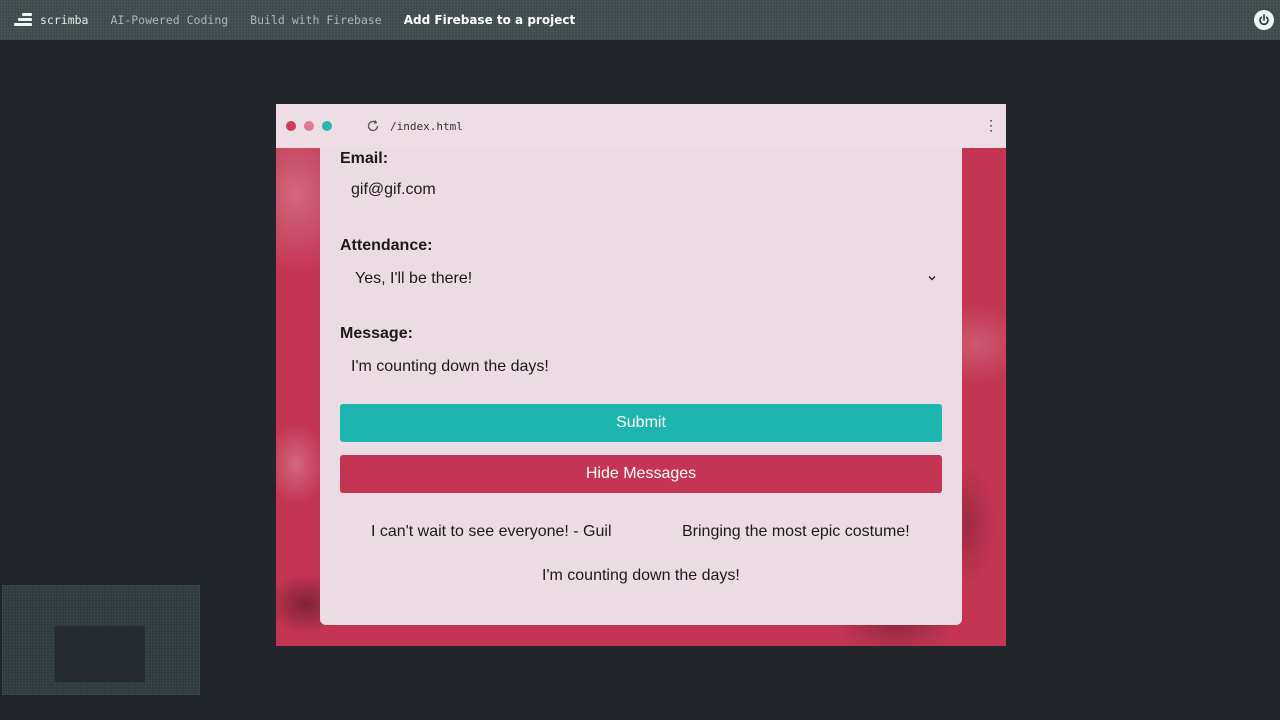  I want to click on message-item: I can't wait to see everyone! - Guil, so click(491, 531).